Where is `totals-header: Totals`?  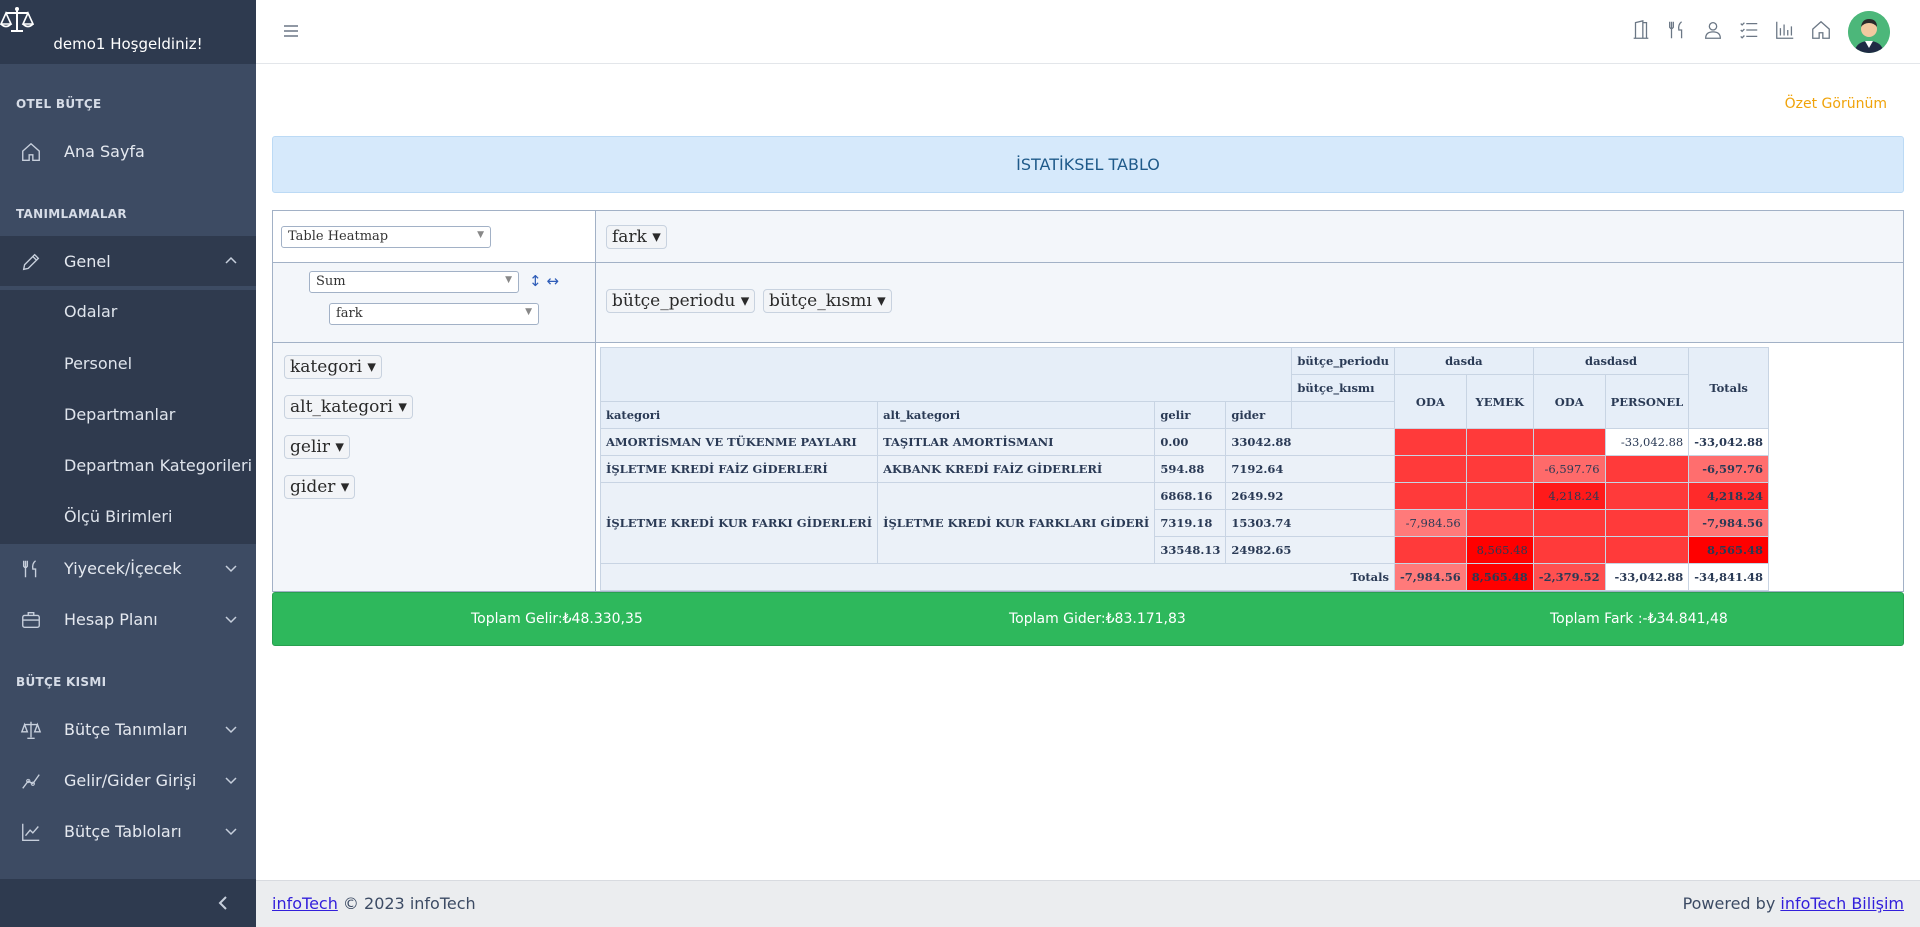
totals-header: Totals is located at coordinates (1729, 388).